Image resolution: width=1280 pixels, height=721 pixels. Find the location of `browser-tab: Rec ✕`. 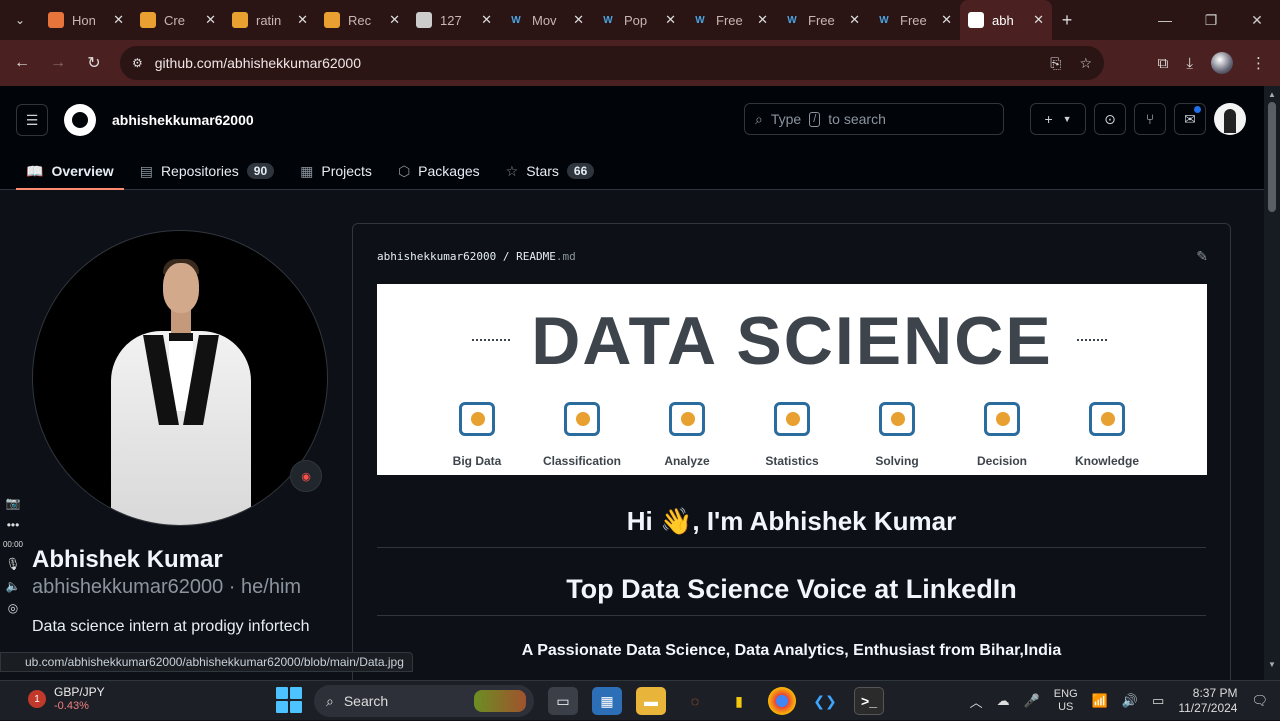

browser-tab: Rec ✕ is located at coordinates (362, 20).